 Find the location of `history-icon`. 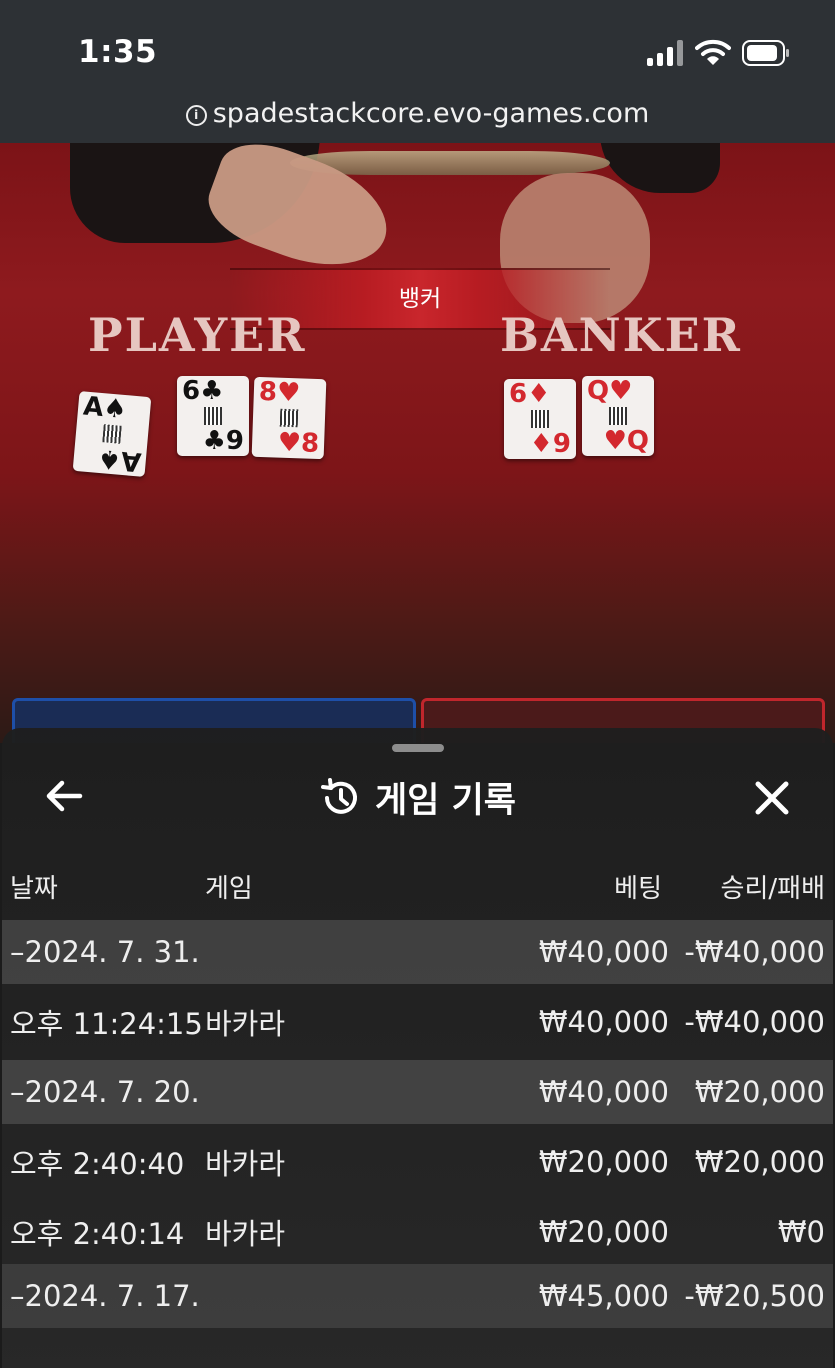

history-icon is located at coordinates (339, 795).